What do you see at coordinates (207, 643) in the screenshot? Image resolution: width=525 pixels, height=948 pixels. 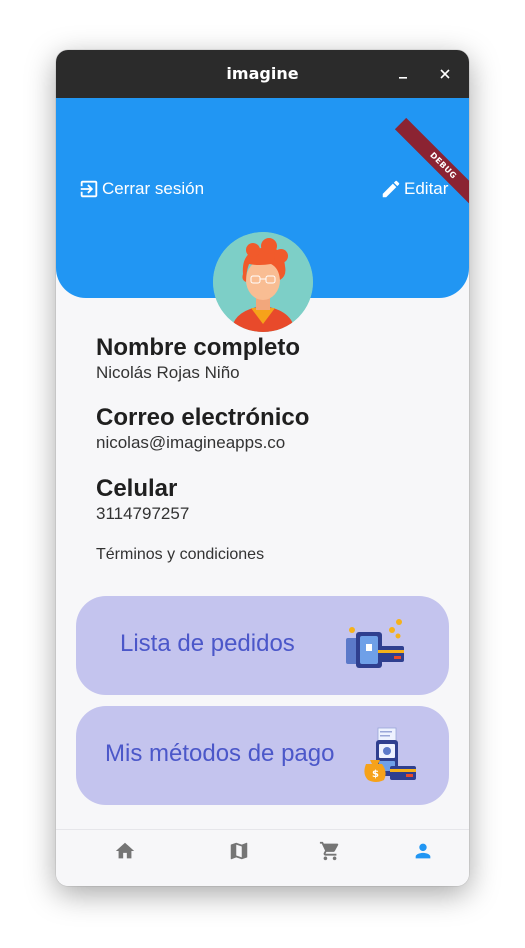 I see `orders-list-label: Lista de pedidos` at bounding box center [207, 643].